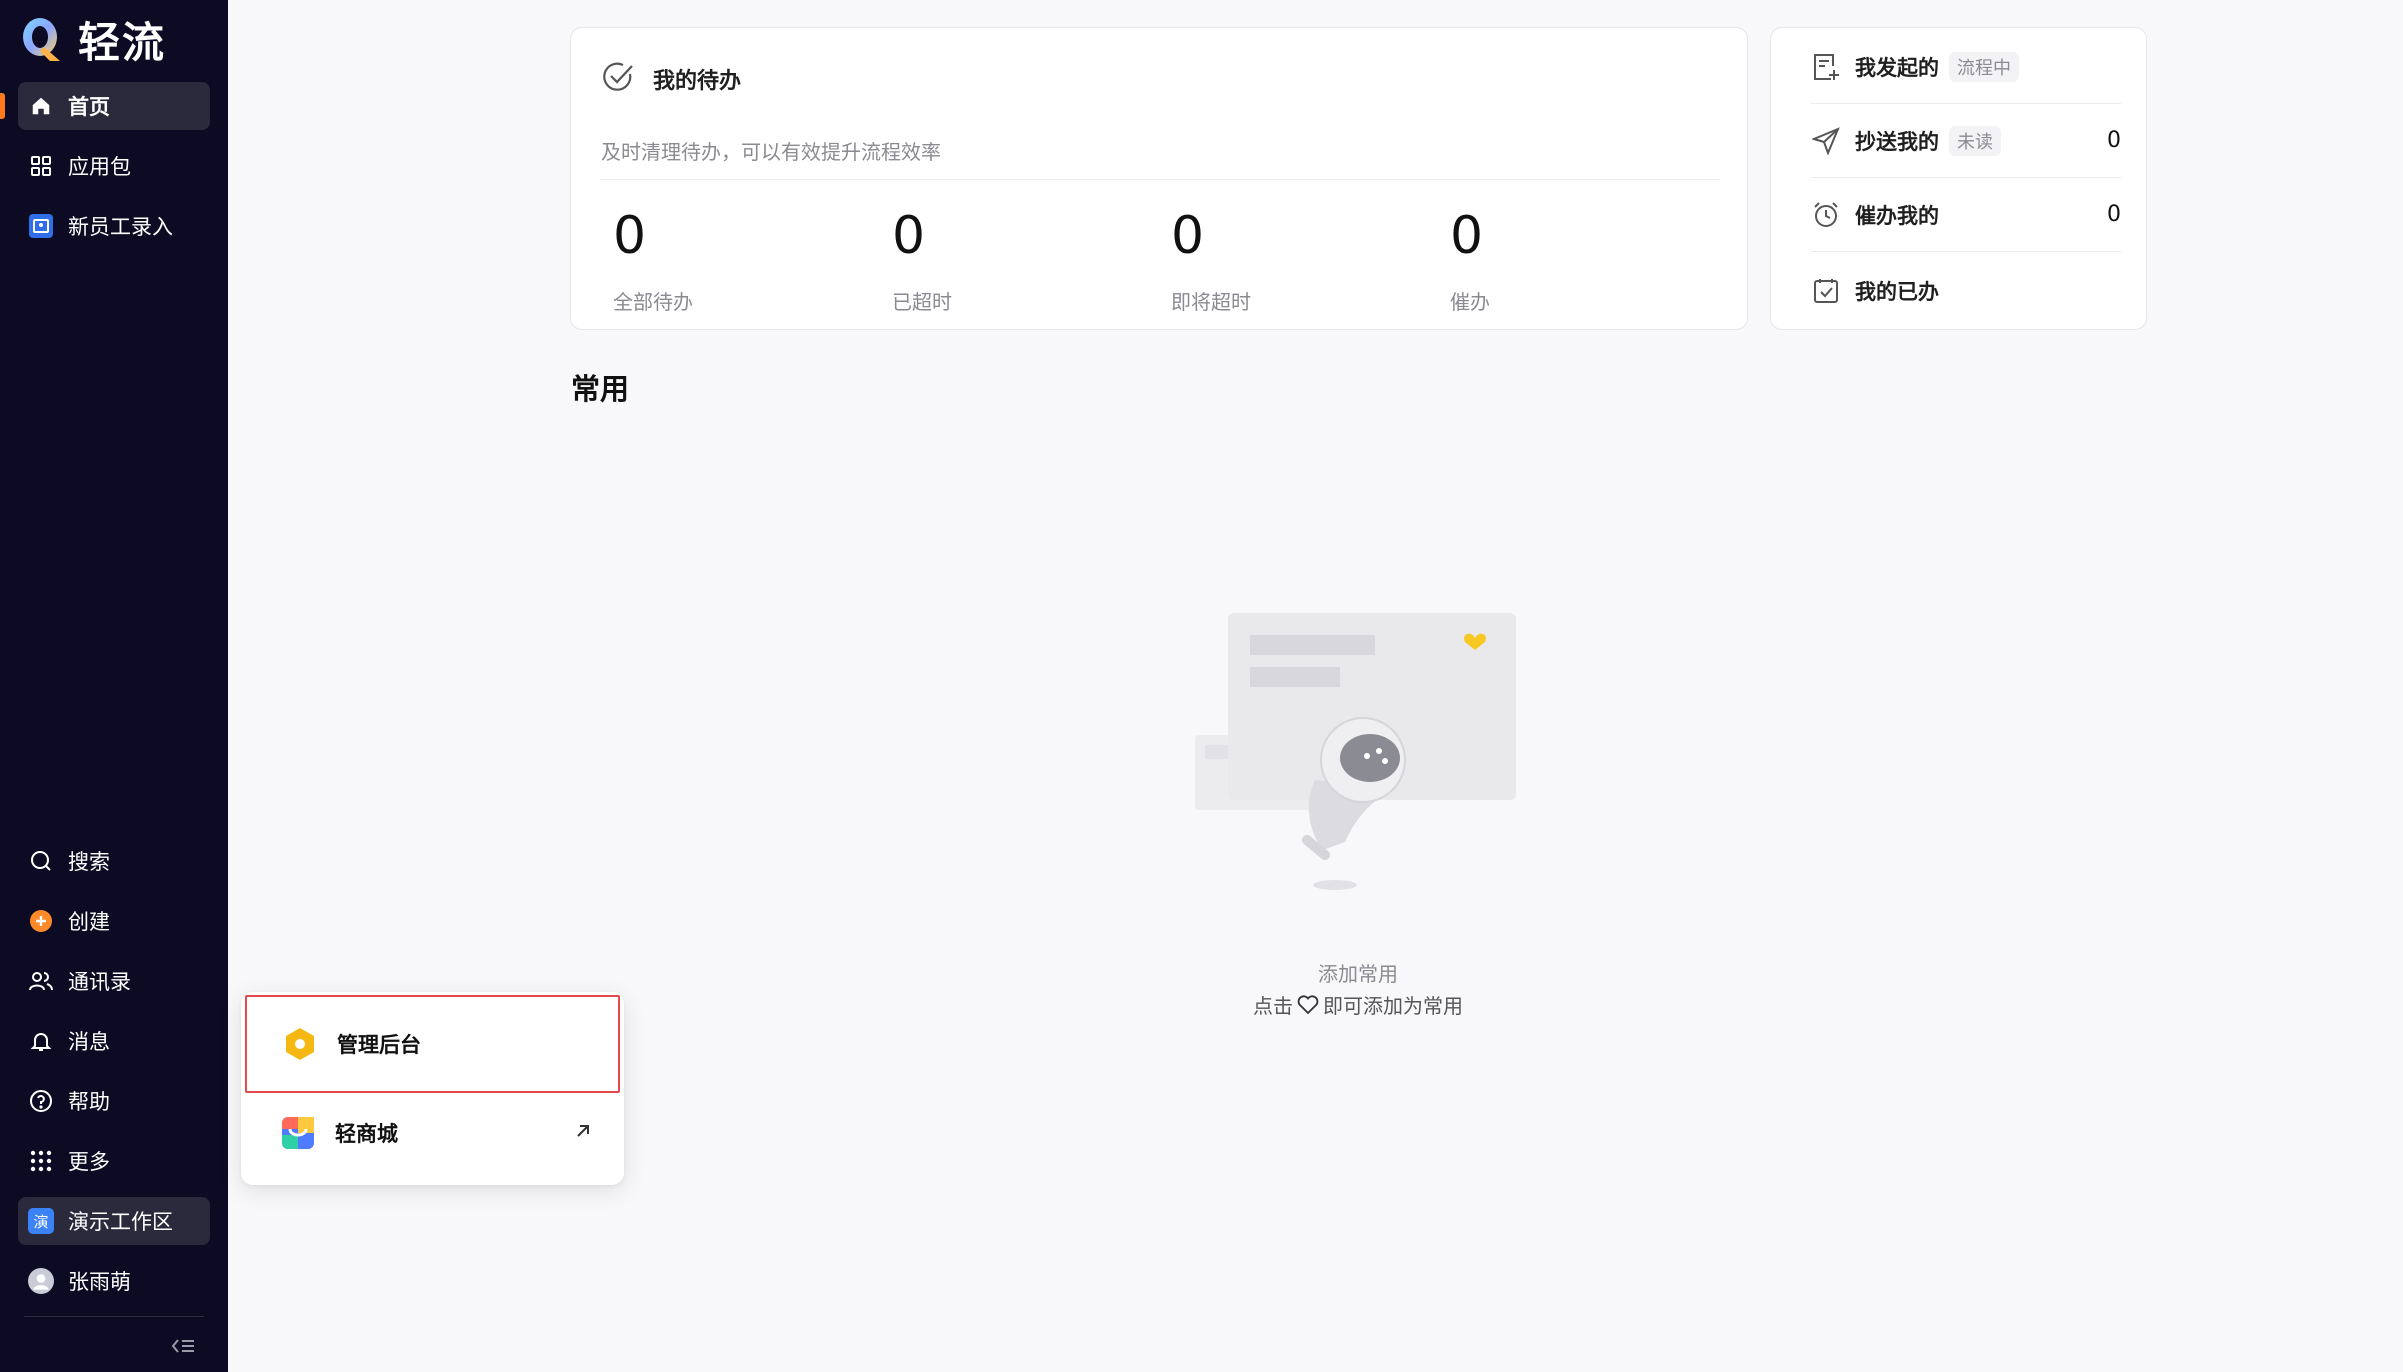 The height and width of the screenshot is (1372, 2403). Describe the element at coordinates (1975, 140) in the screenshot. I see `status-badge: 未读` at that location.